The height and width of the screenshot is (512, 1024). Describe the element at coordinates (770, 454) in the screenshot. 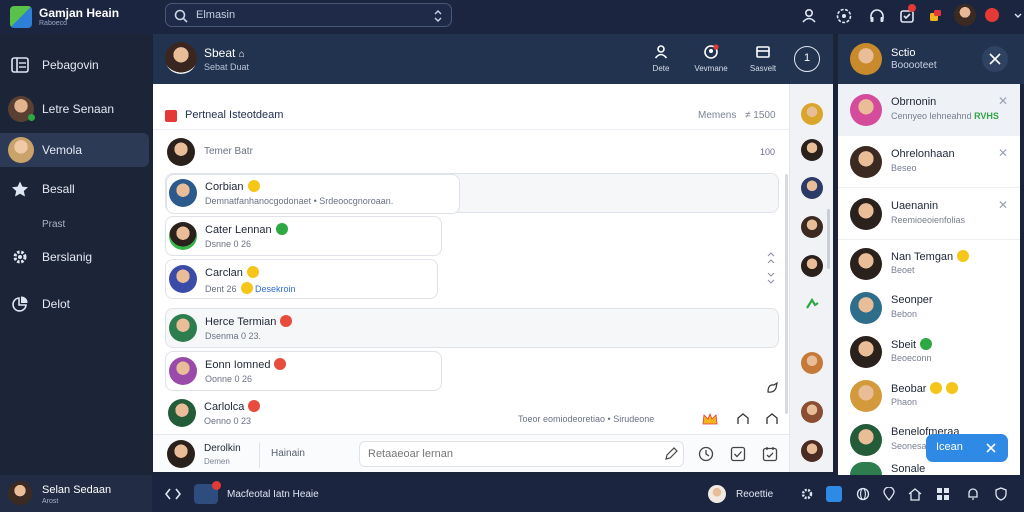

I see `calendar-icon` at that location.